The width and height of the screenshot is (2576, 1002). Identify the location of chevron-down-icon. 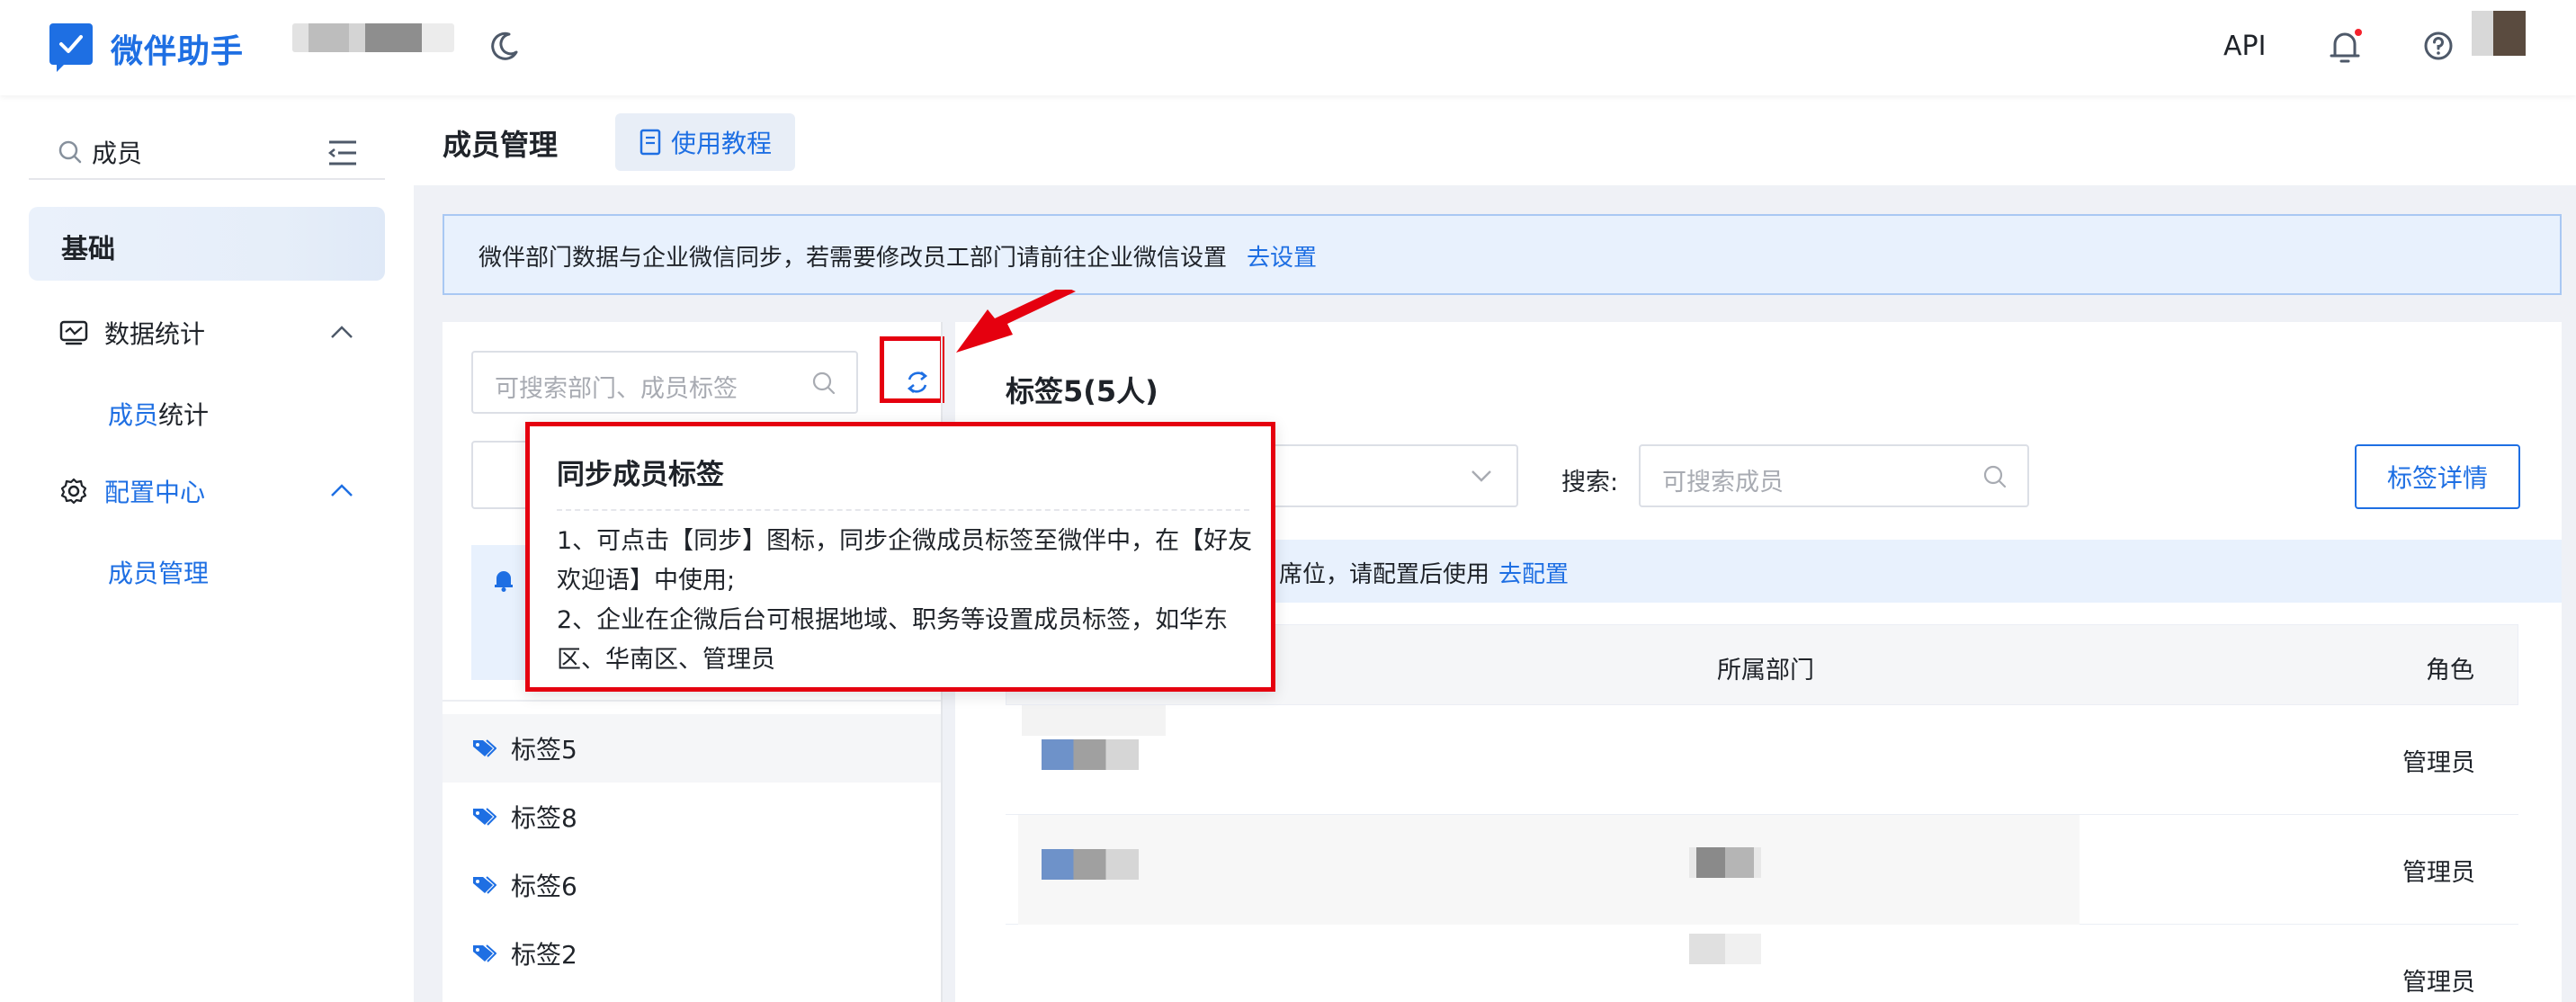
(1481, 476).